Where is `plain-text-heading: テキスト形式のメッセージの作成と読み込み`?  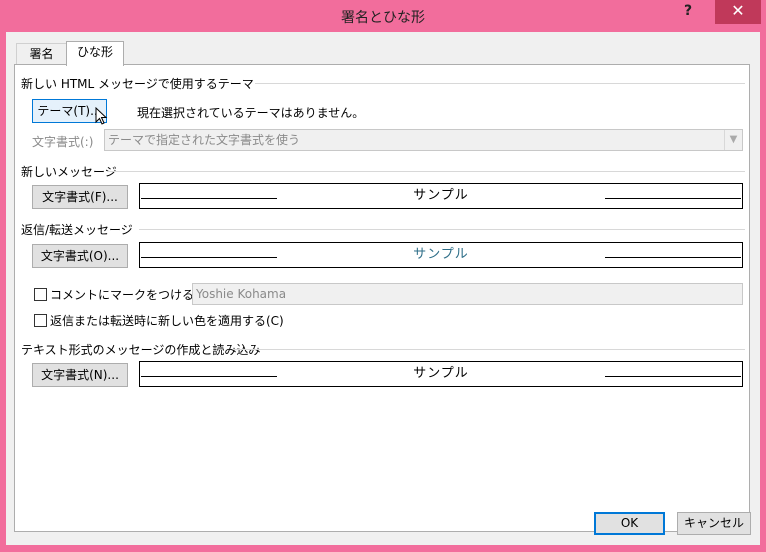 plain-text-heading: テキスト形式のメッセージの作成と読み込み is located at coordinates (141, 350).